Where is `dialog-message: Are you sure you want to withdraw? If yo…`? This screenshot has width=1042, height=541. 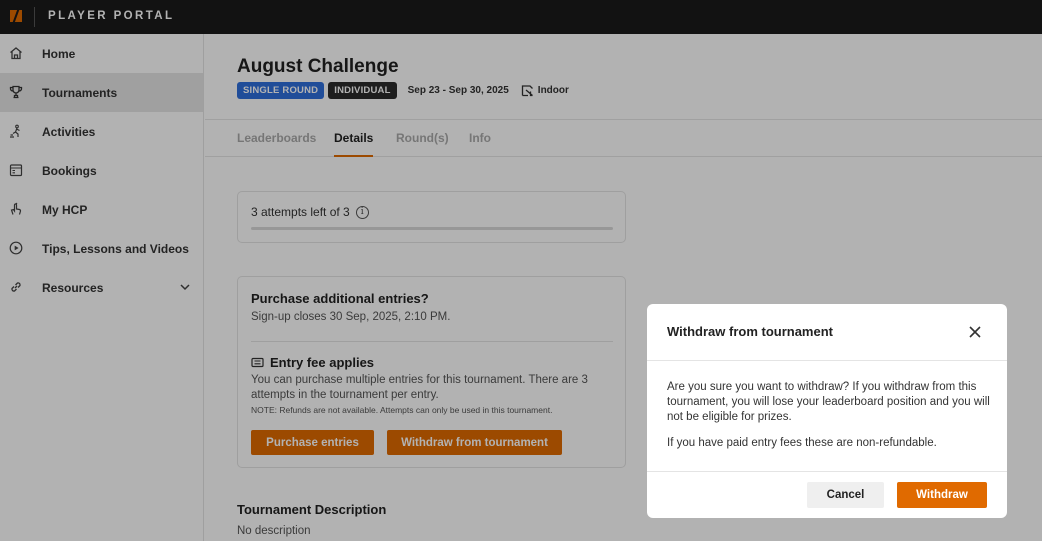 dialog-message: Are you sure you want to withdraw? If yo… is located at coordinates (828, 402).